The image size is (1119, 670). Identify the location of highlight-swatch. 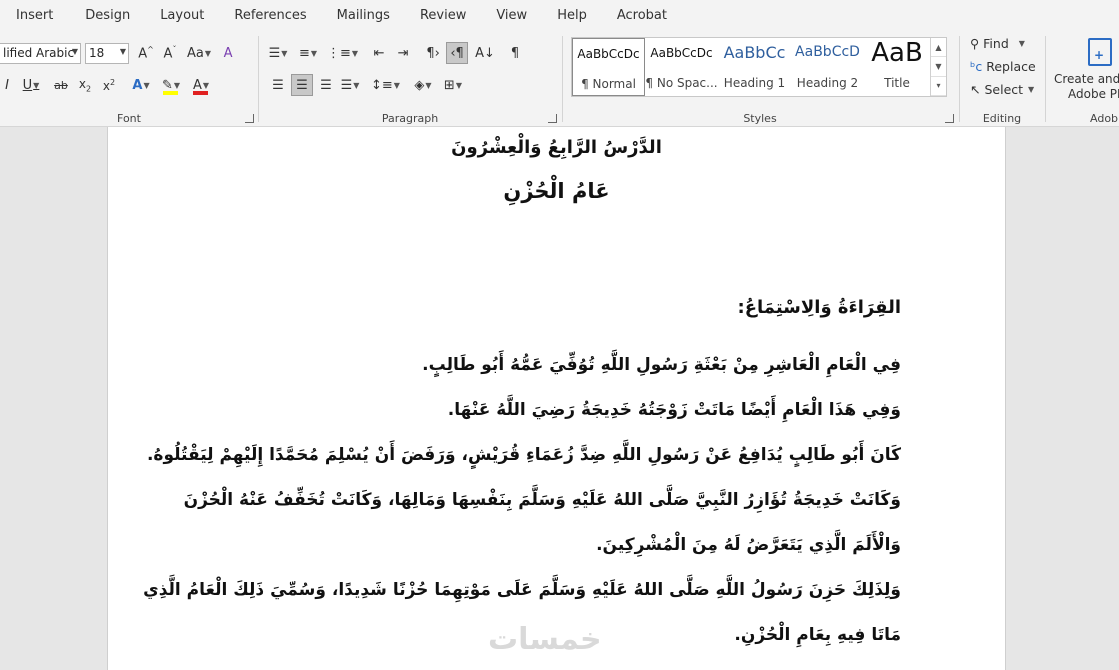
(170, 93).